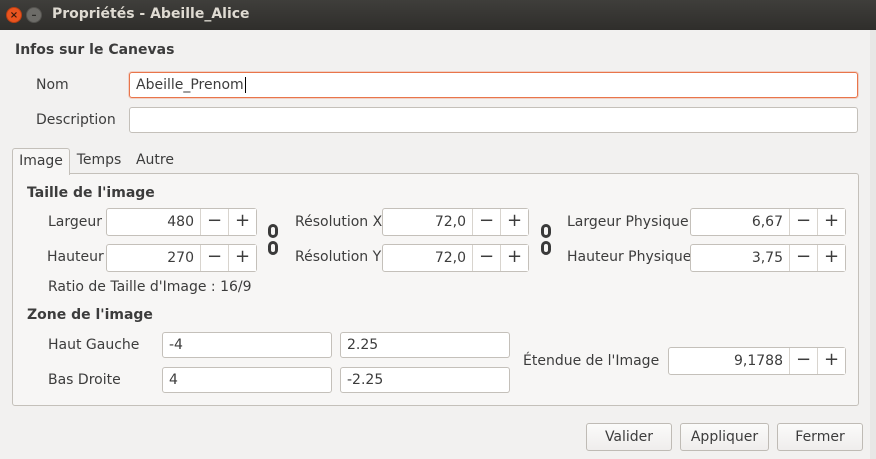 The image size is (876, 459). What do you see at coordinates (247, 345) in the screenshot?
I see `top-left-x-field: -4` at bounding box center [247, 345].